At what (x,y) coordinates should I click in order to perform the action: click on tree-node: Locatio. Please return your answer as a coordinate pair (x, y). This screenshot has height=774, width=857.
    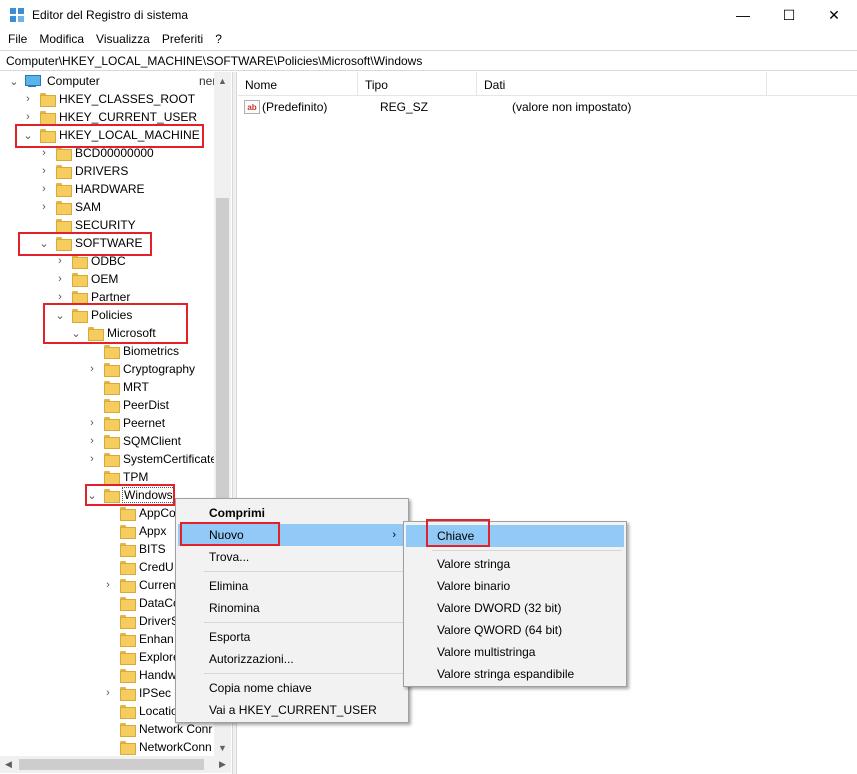
    Looking at the image, I should click on (140, 711).